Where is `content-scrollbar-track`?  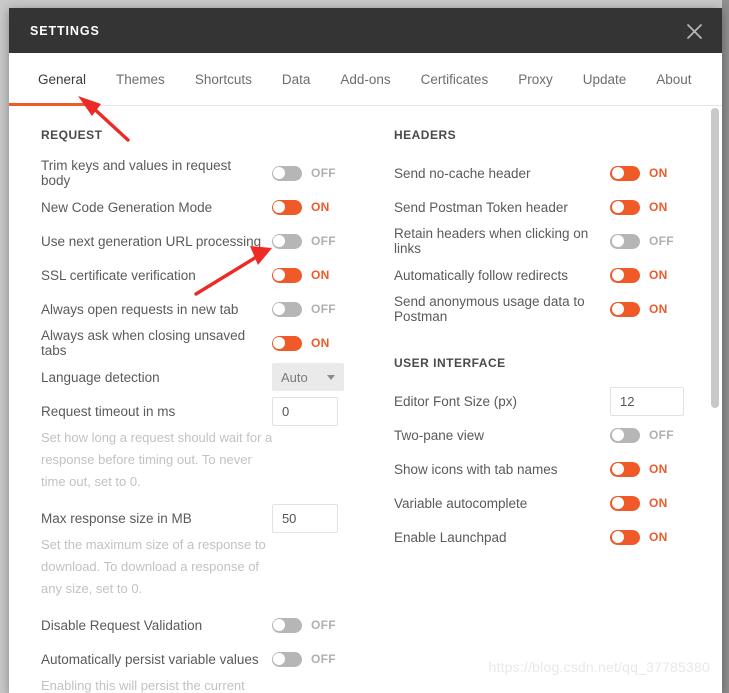 content-scrollbar-track is located at coordinates (715, 399).